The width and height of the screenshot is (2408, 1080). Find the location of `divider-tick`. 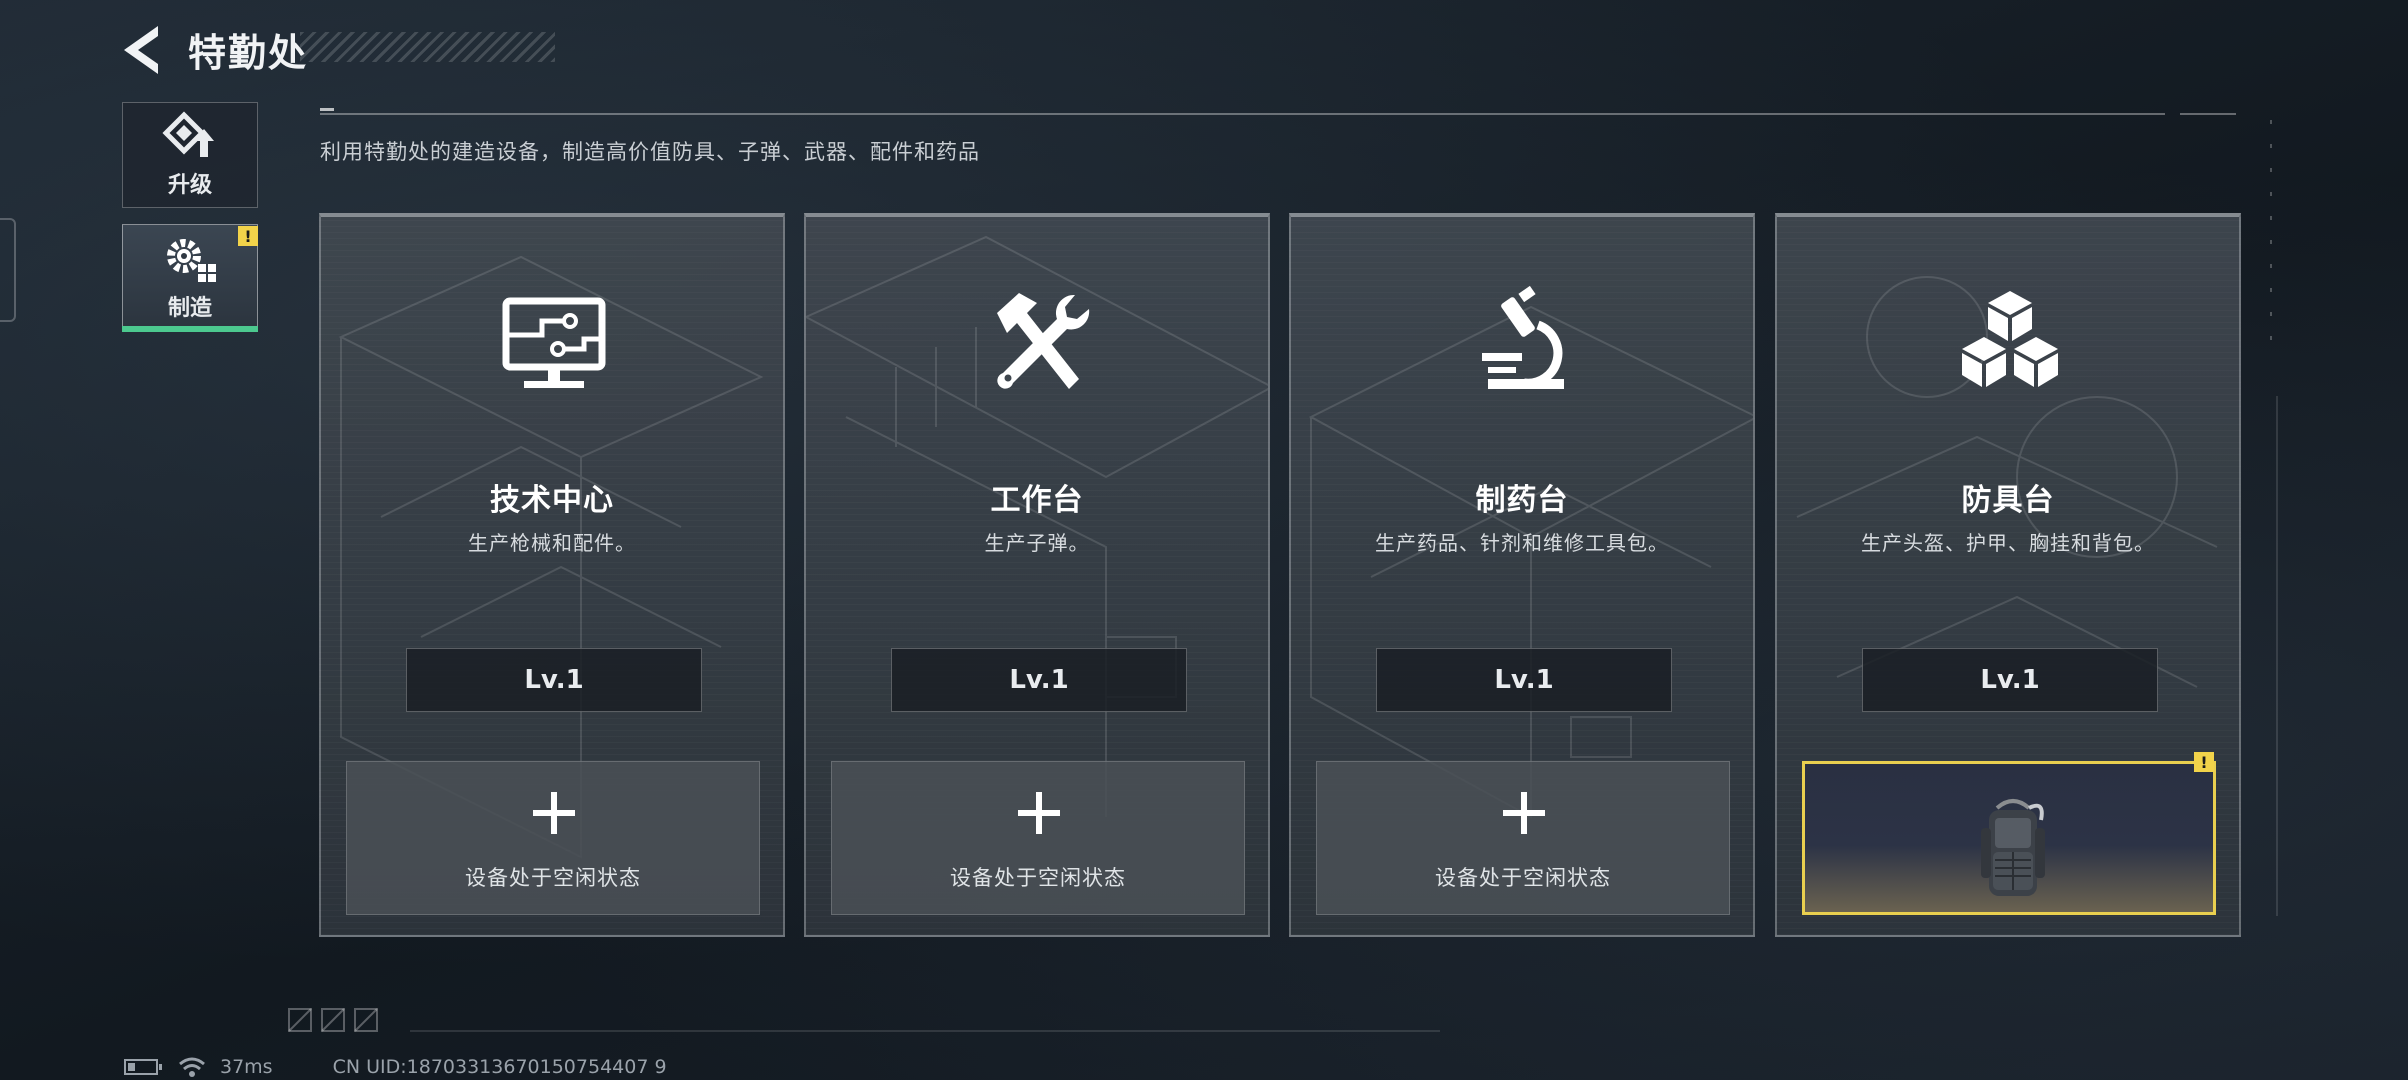

divider-tick is located at coordinates (327, 109).